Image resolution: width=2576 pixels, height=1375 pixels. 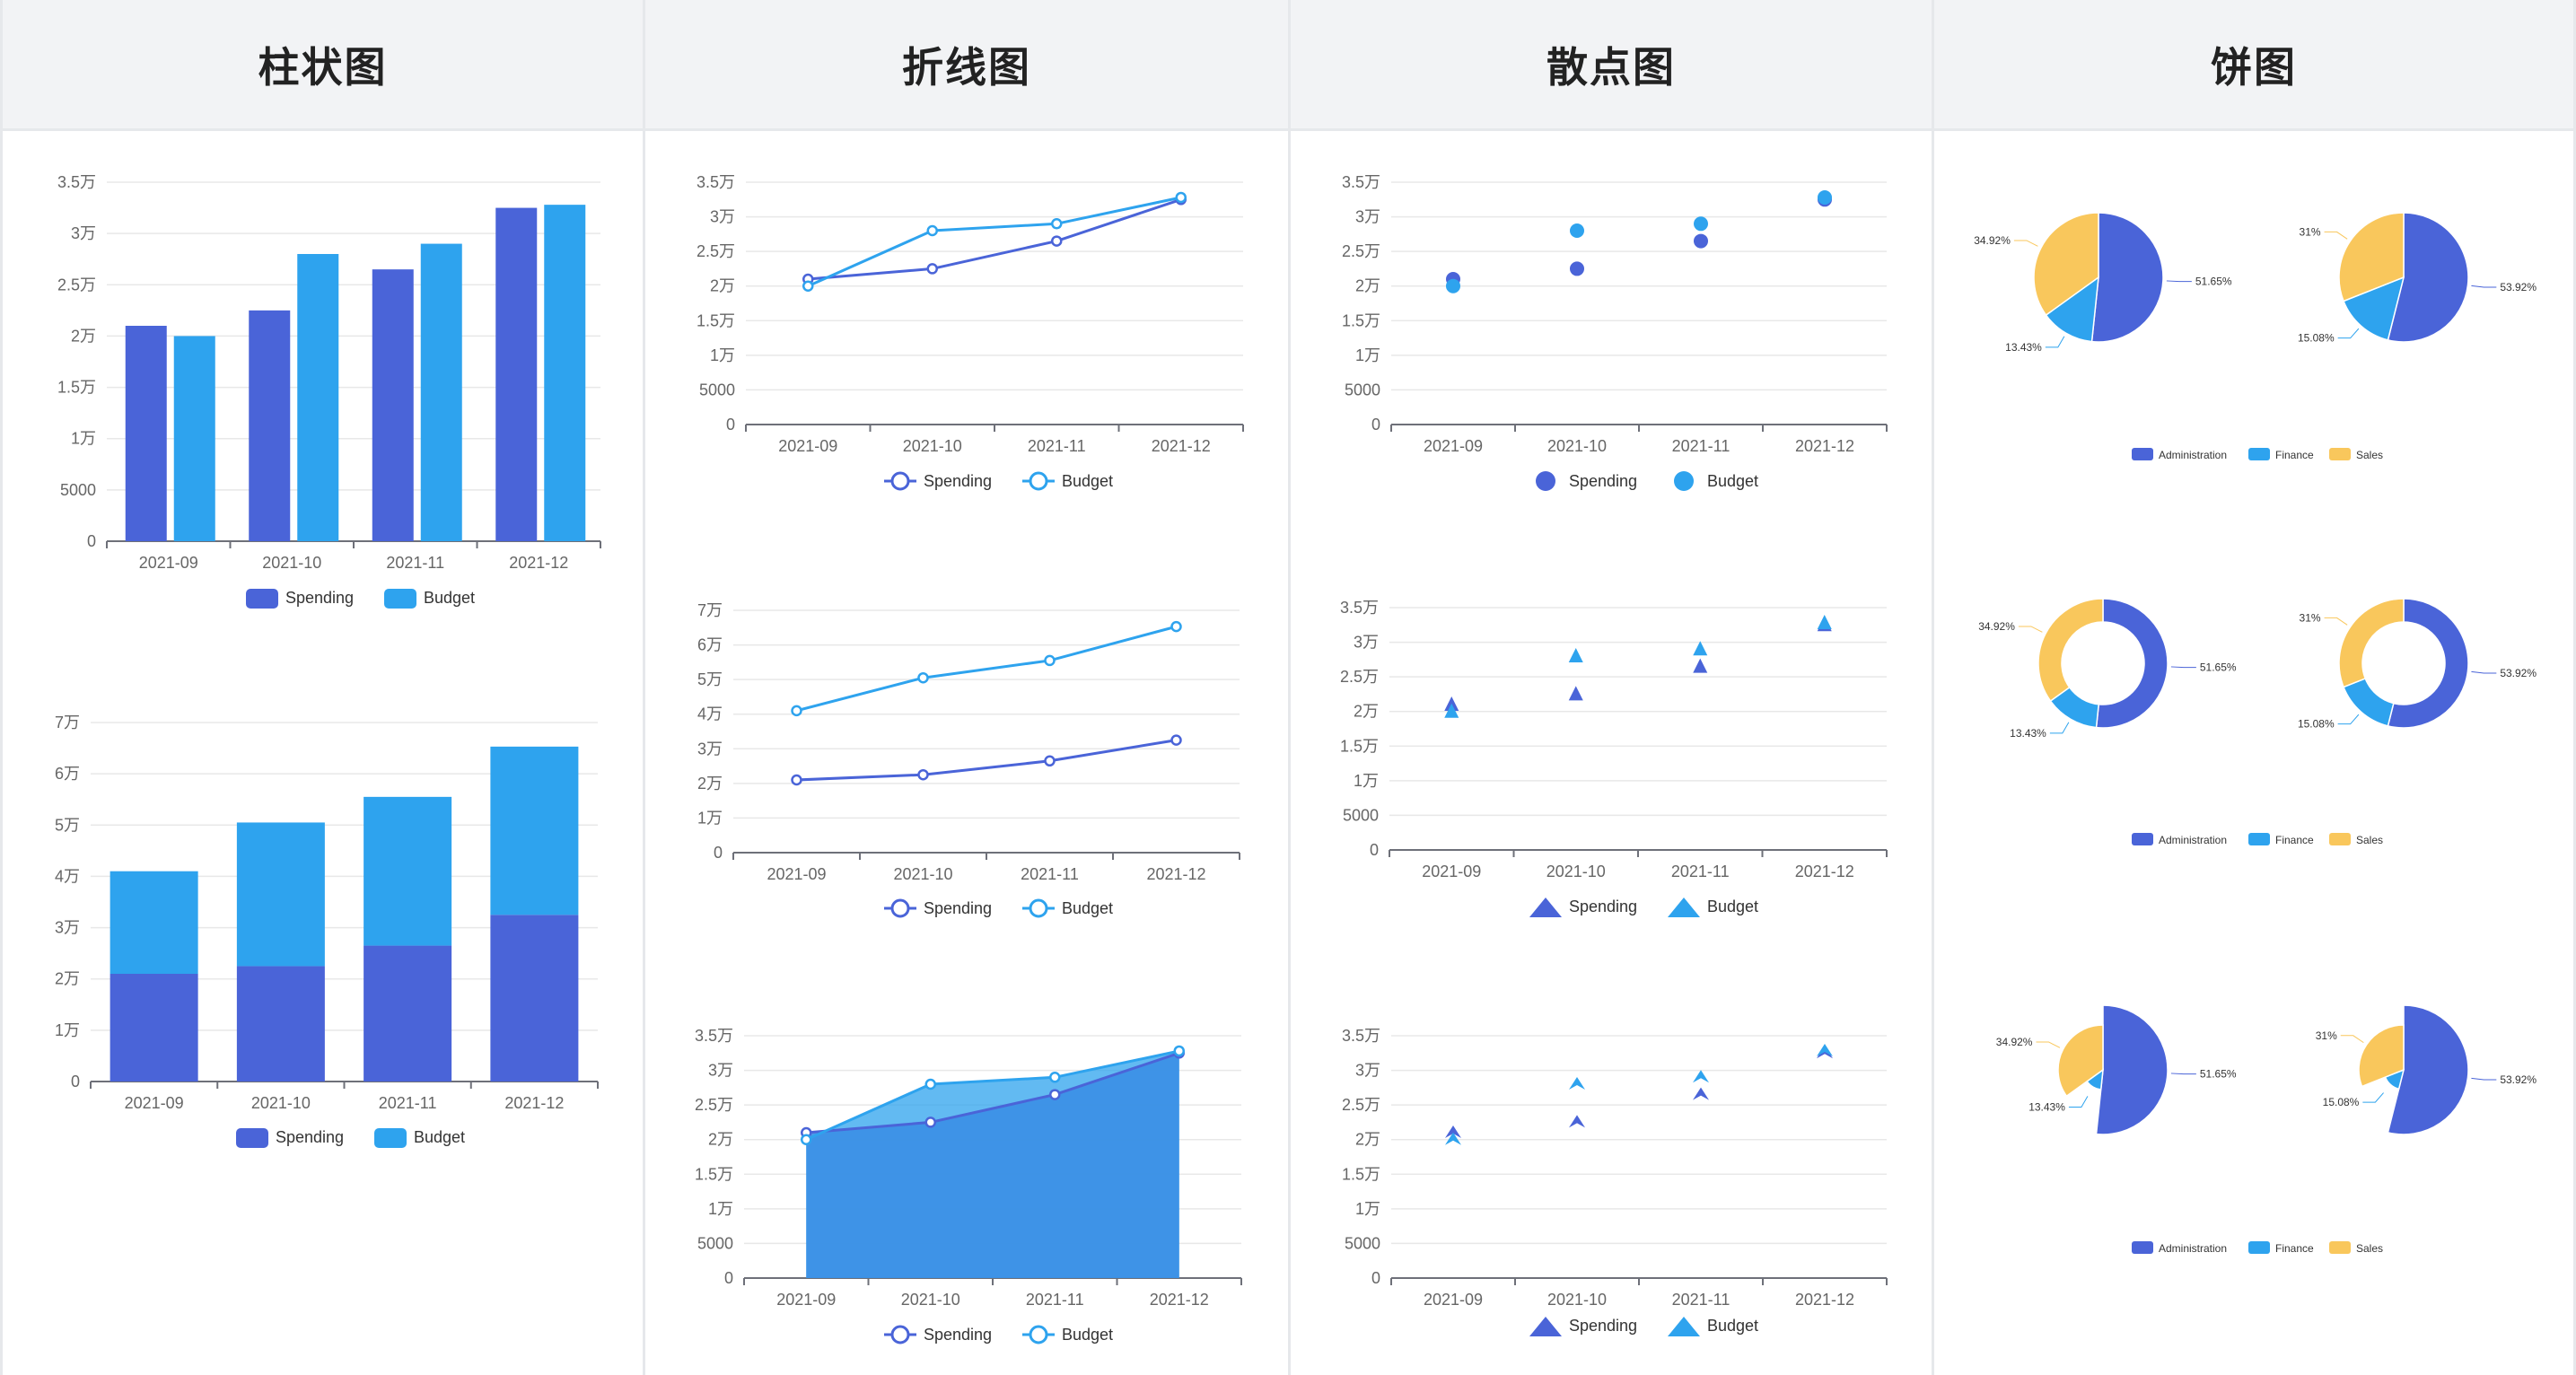 I want to click on scatter-arrow-point-budget, so click(x=1577, y=1083).